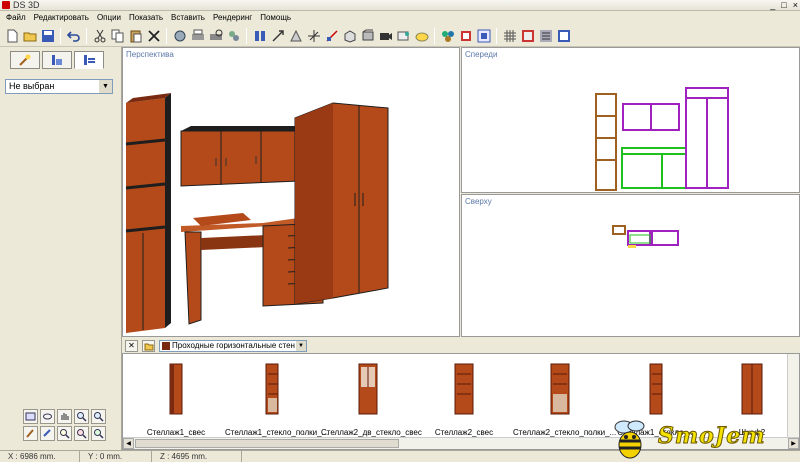 This screenshot has width=800, height=462. Describe the element at coordinates (385, 35) in the screenshot. I see `camera-icon` at that location.